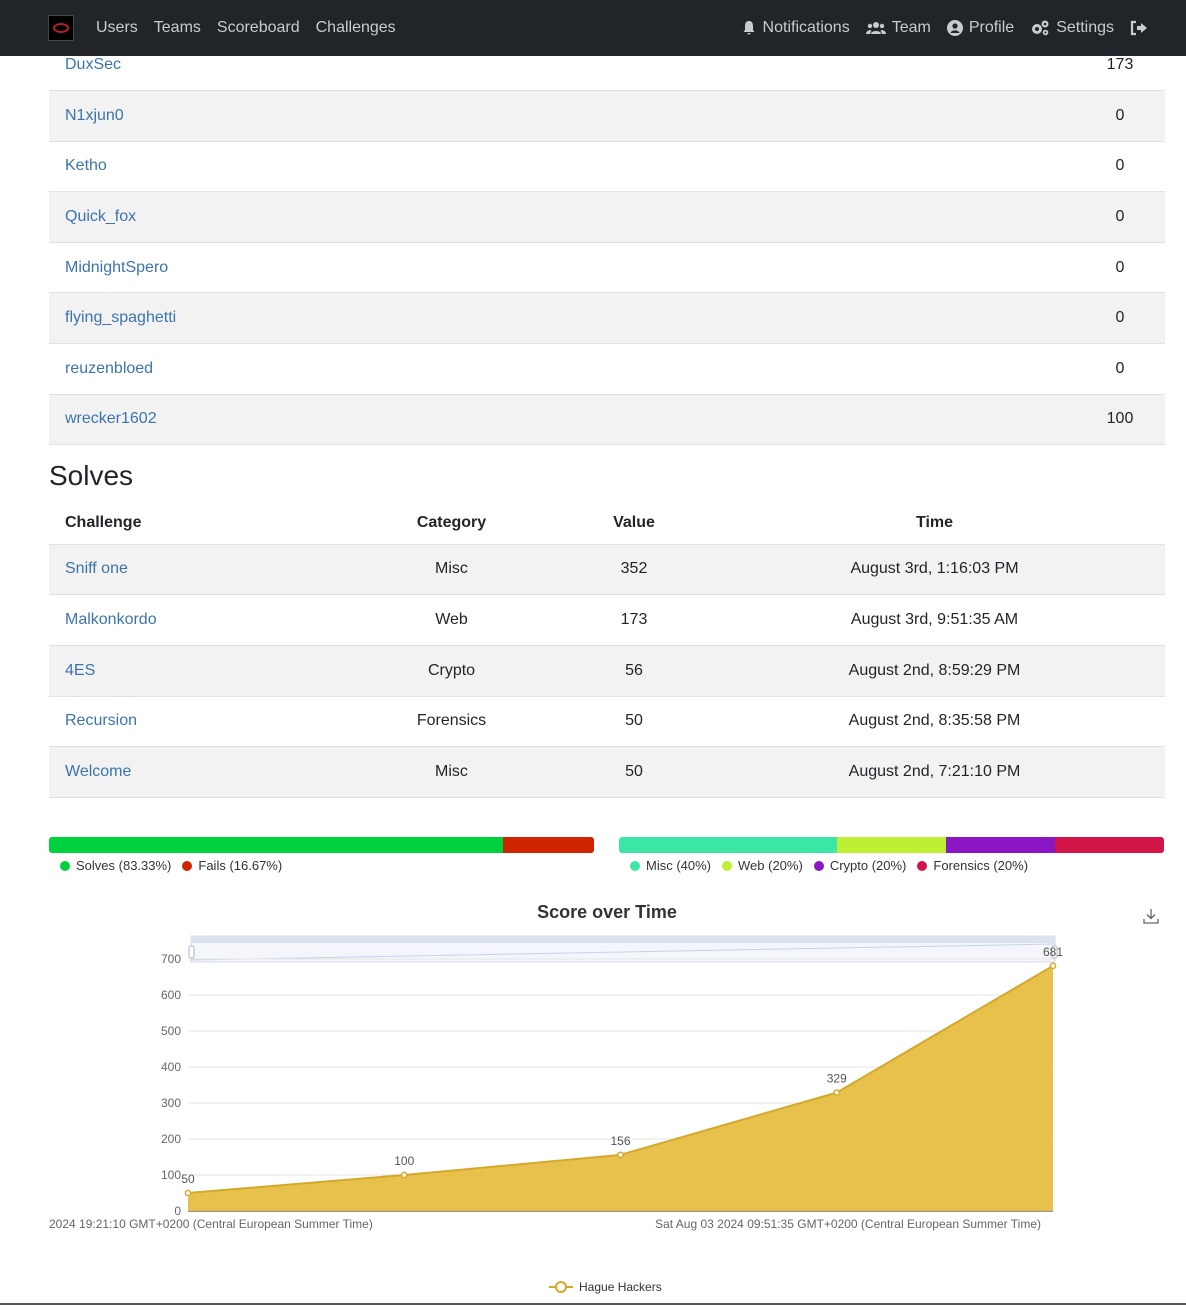 The width and height of the screenshot is (1186, 1305). I want to click on nav-challenges: Challenges, so click(356, 28).